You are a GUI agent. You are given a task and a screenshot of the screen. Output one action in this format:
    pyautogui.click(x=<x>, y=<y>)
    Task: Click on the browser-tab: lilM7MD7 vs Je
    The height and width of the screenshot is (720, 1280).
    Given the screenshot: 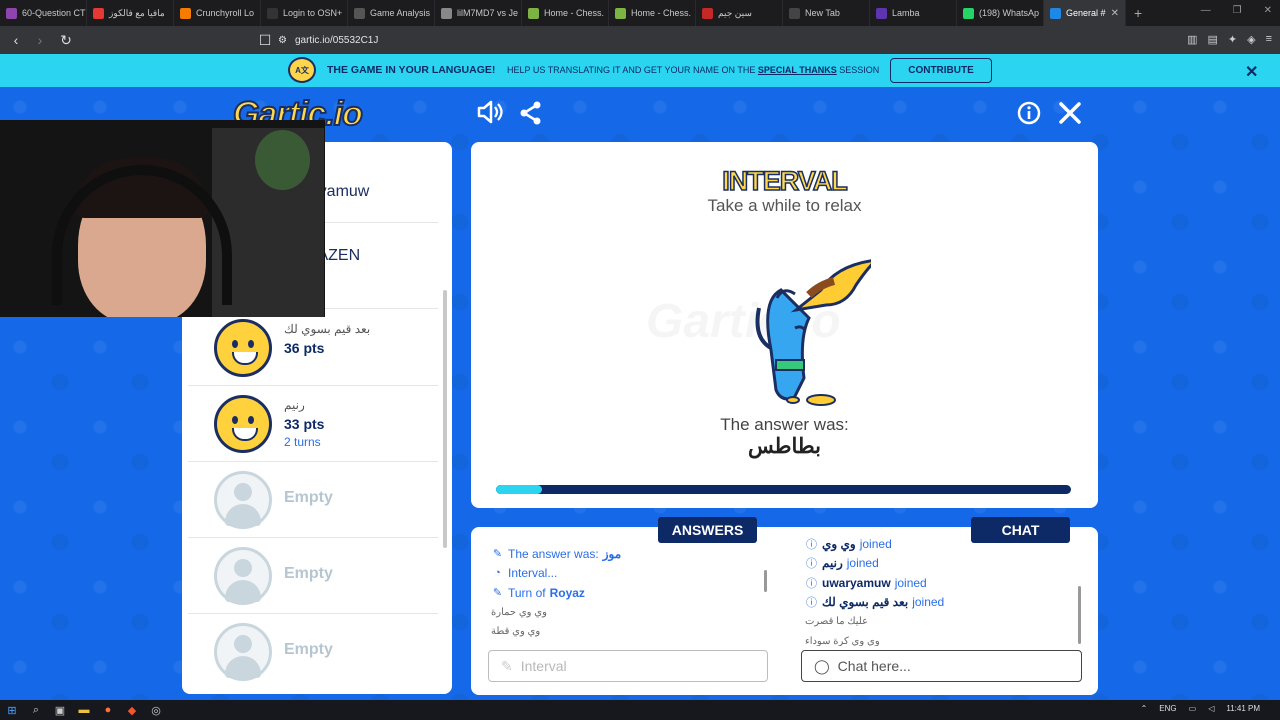 What is the action you would take?
    pyautogui.click(x=478, y=13)
    